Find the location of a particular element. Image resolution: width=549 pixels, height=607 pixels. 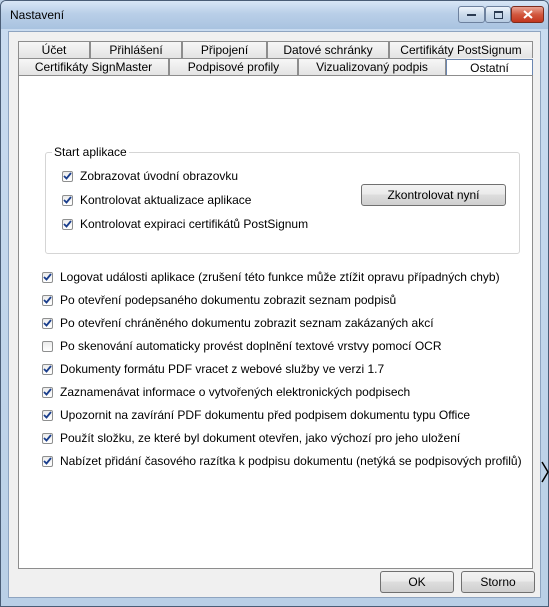

maximize-button is located at coordinates (498, 14).